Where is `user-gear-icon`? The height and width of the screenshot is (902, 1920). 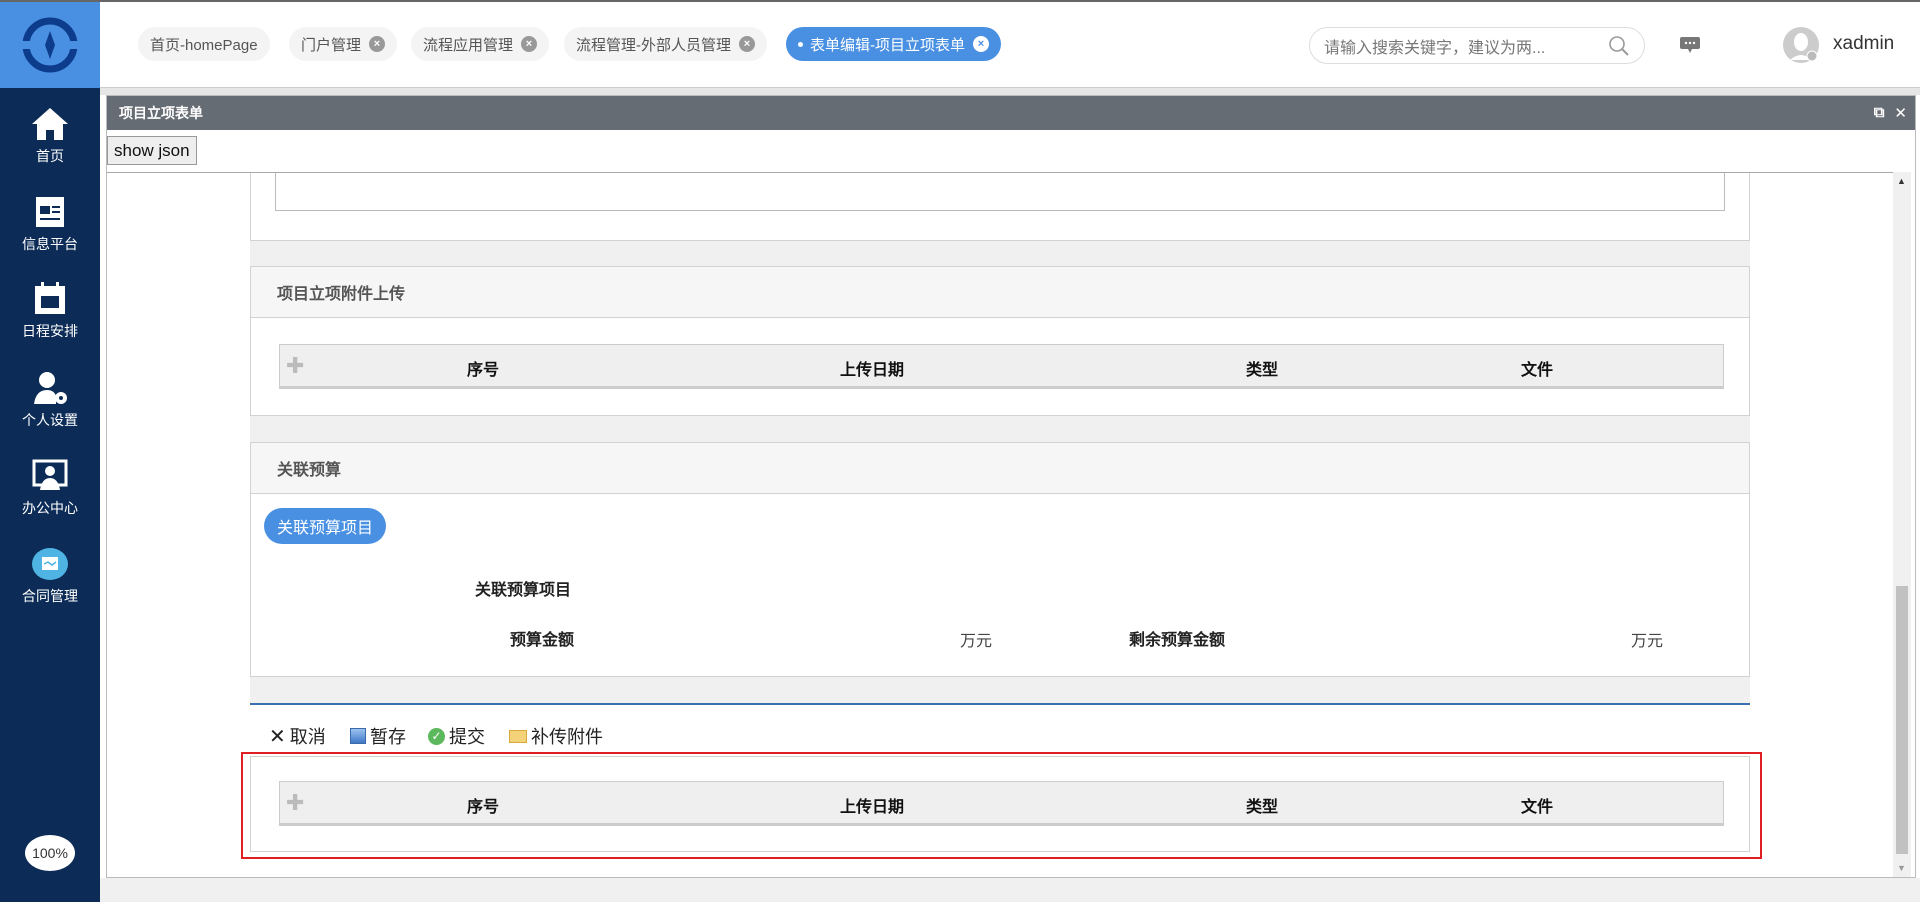 user-gear-icon is located at coordinates (50, 388).